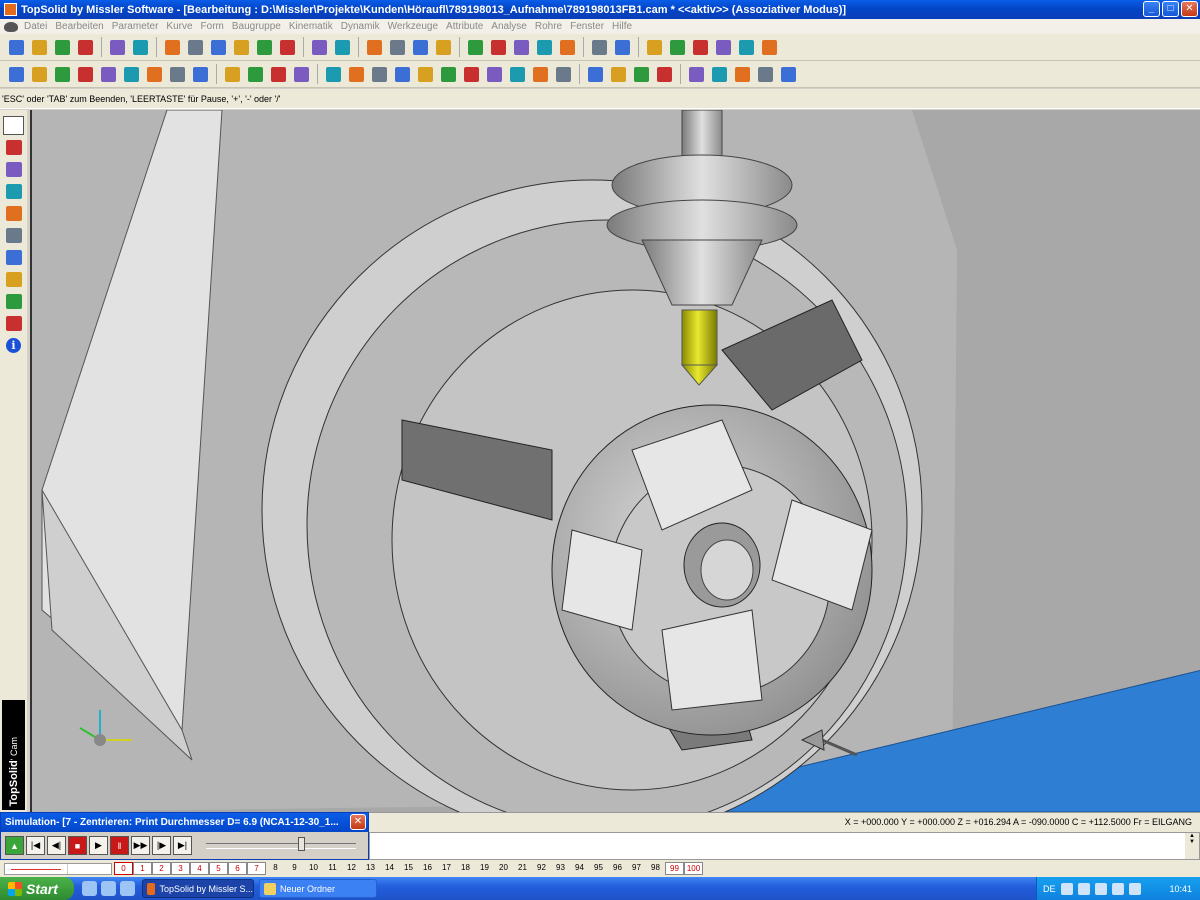 The height and width of the screenshot is (900, 1200). What do you see at coordinates (541, 868) in the screenshot?
I see `layer-92: 92` at bounding box center [541, 868].